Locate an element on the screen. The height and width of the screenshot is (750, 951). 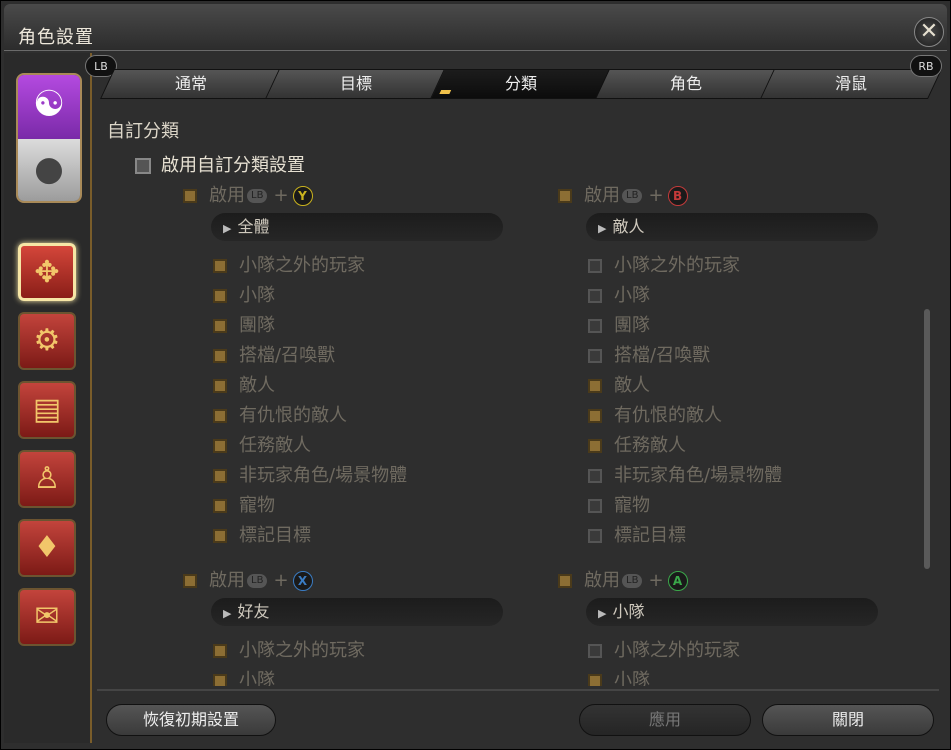
controller-x-button-icon: X is located at coordinates (302, 581).